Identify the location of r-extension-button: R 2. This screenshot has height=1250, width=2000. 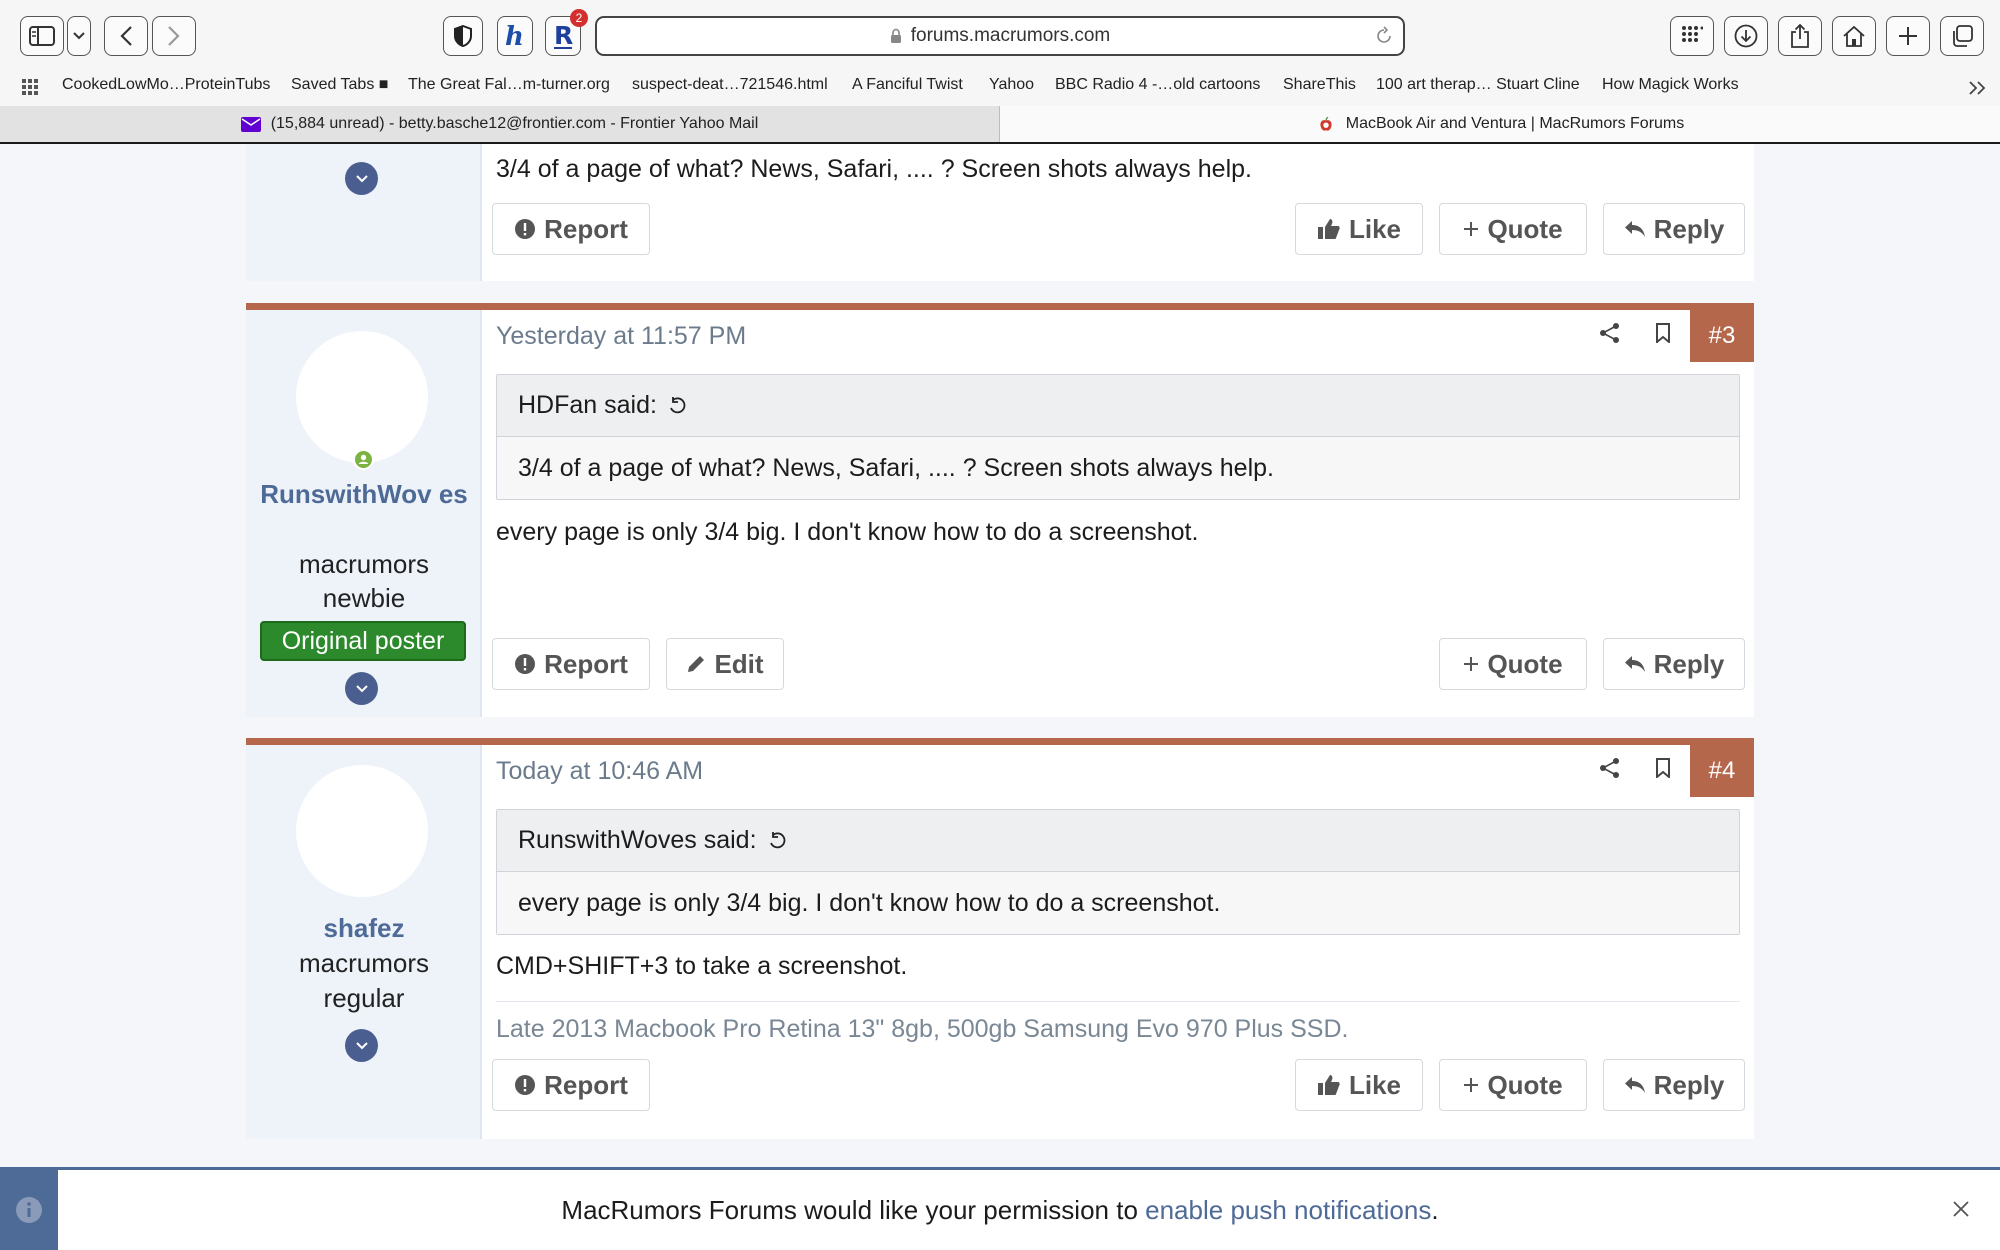
(566, 32).